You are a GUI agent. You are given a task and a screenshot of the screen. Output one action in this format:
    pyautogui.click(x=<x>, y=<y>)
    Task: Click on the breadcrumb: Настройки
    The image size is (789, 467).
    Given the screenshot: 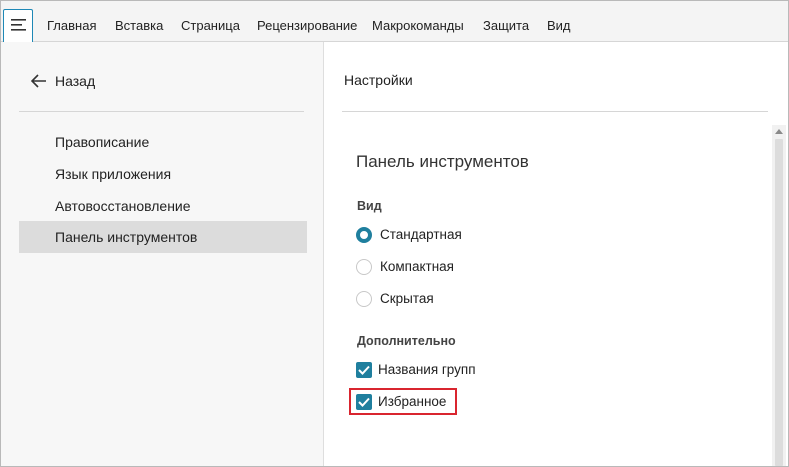 What is the action you would take?
    pyautogui.click(x=378, y=80)
    